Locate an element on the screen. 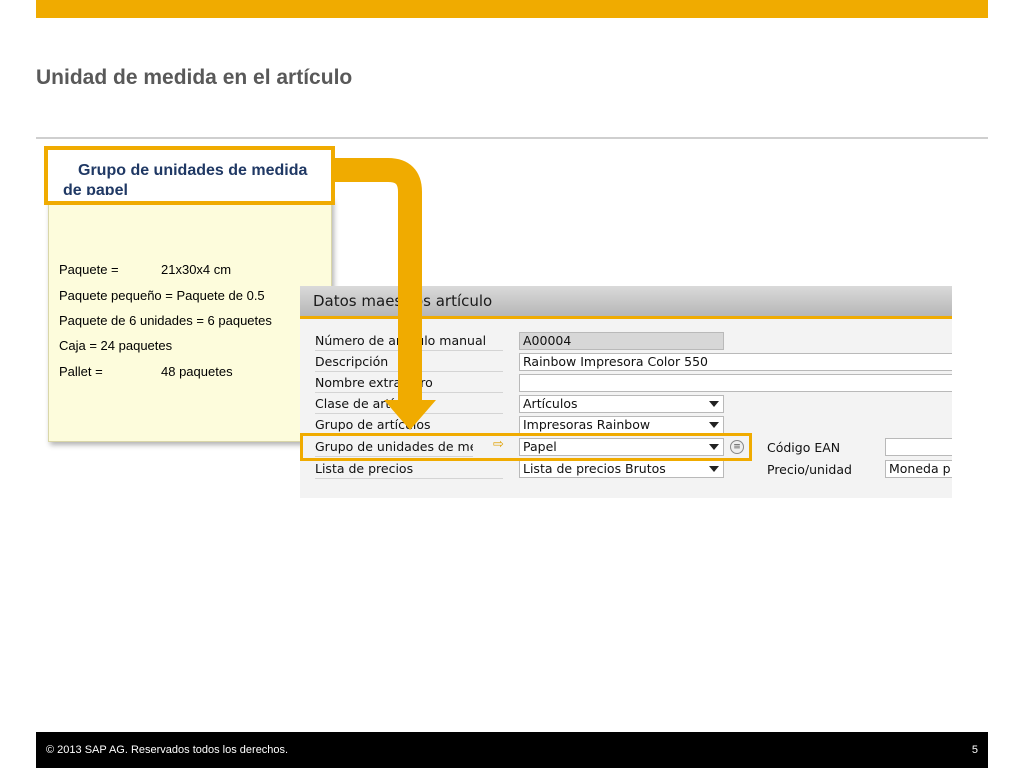 The image size is (1024, 768). connector-arrowhead is located at coordinates (410, 415).